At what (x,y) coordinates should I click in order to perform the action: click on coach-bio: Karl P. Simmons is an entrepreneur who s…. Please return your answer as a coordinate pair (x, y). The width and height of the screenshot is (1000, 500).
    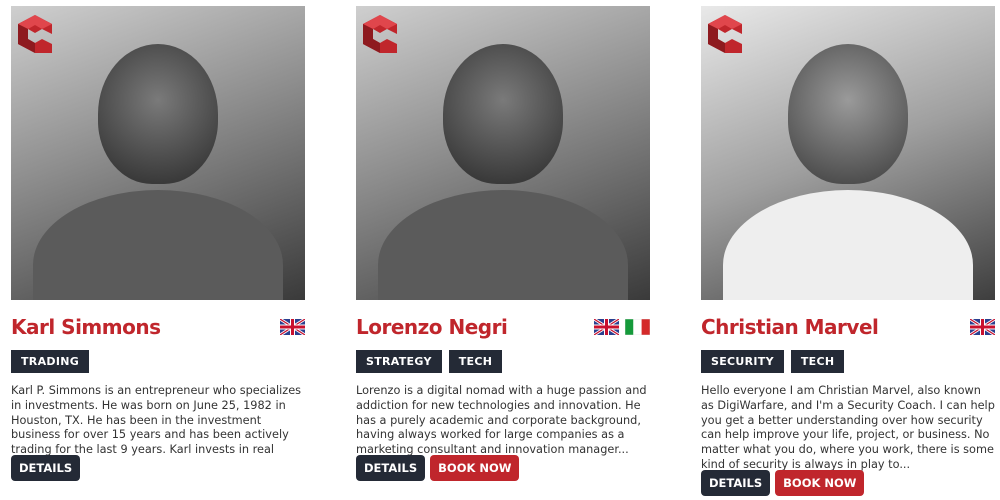
    Looking at the image, I should click on (156, 421).